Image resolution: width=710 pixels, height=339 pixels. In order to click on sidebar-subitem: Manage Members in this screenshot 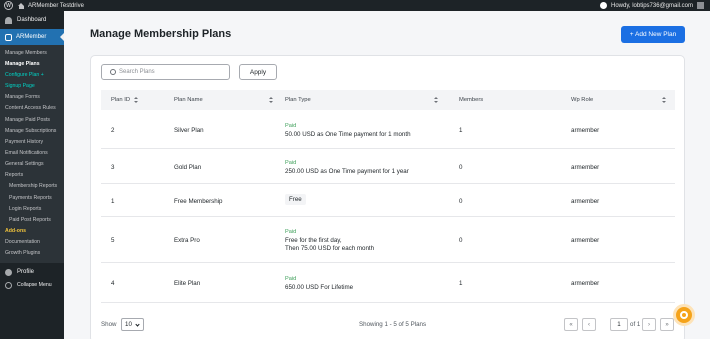, I will do `click(32, 53)`.